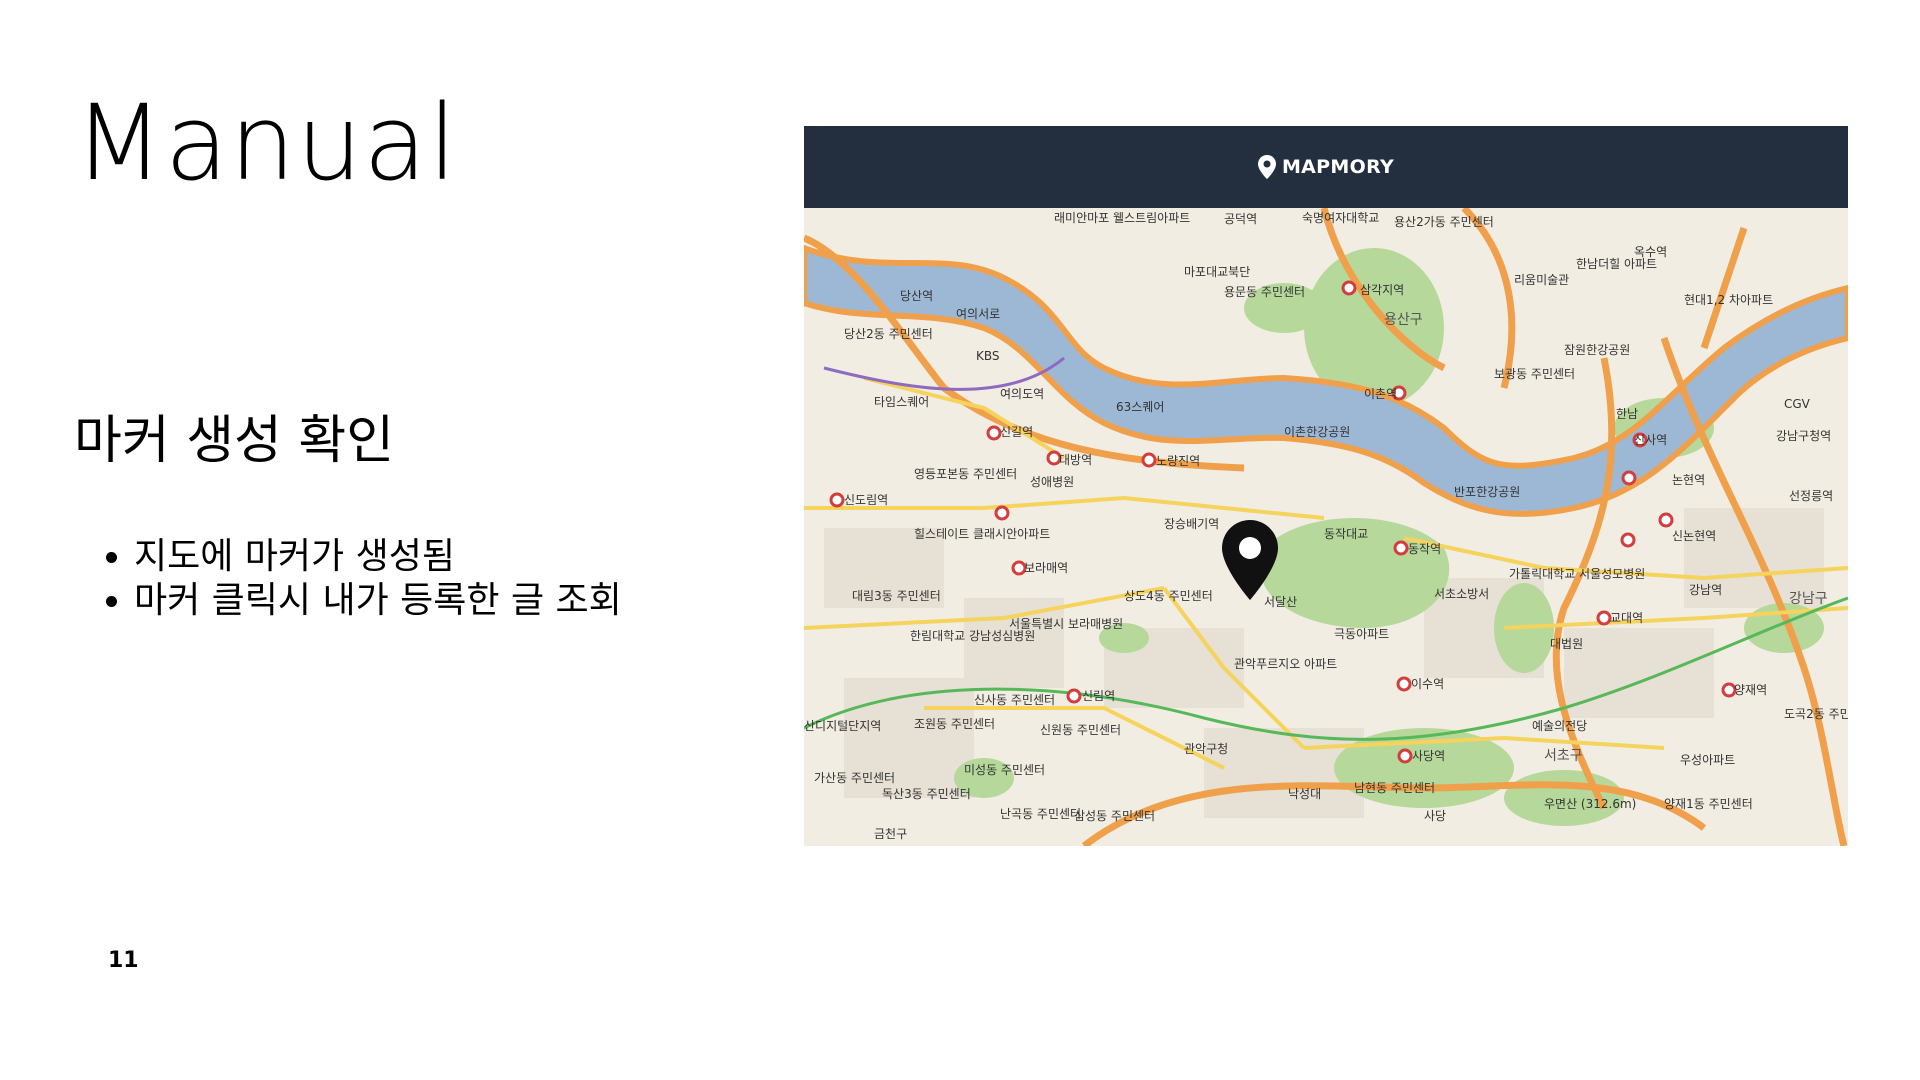  I want to click on map-label: 보광동 주민센터, so click(1534, 374).